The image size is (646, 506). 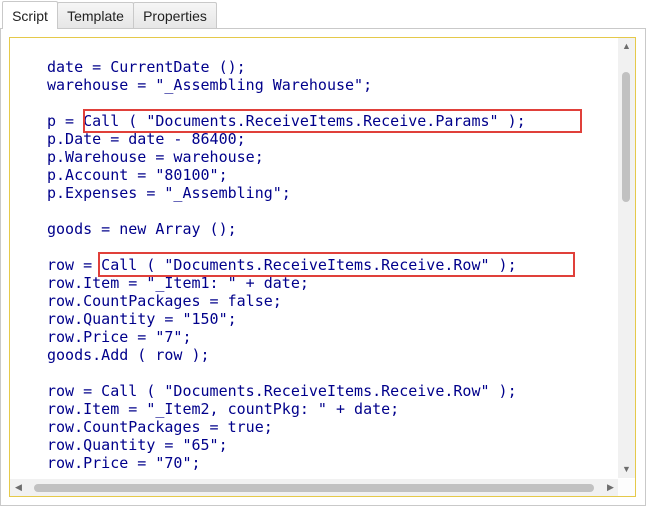 I want to click on code-line: p.Account = "80100";, so click(x=137, y=175).